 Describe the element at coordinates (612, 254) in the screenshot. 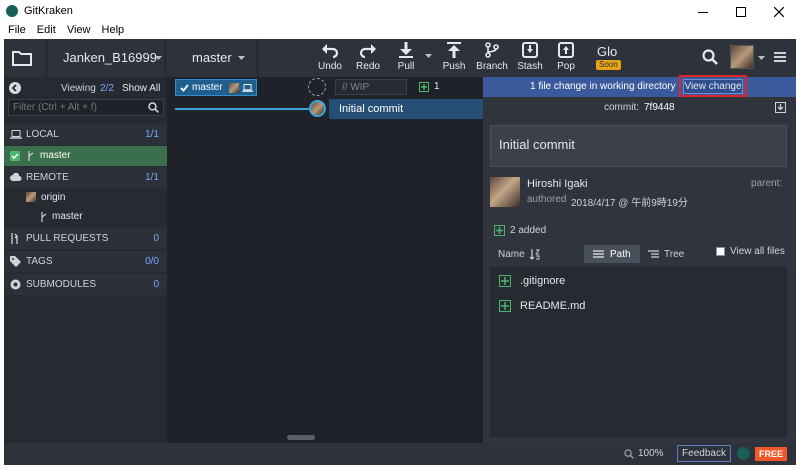

I see `path-tab: Path` at that location.